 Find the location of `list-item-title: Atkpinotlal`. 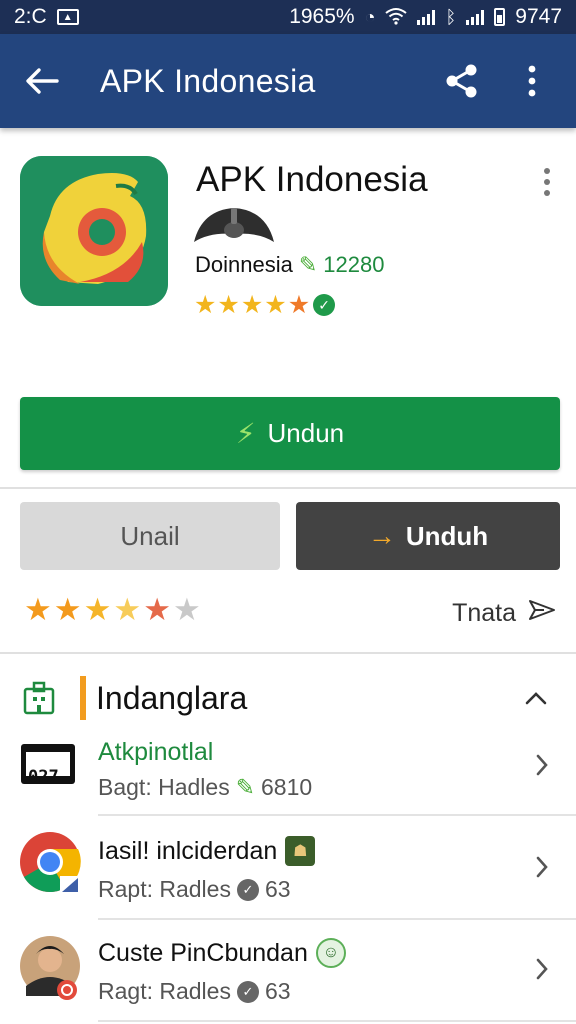

list-item-title: Atkpinotlal is located at coordinates (155, 752).